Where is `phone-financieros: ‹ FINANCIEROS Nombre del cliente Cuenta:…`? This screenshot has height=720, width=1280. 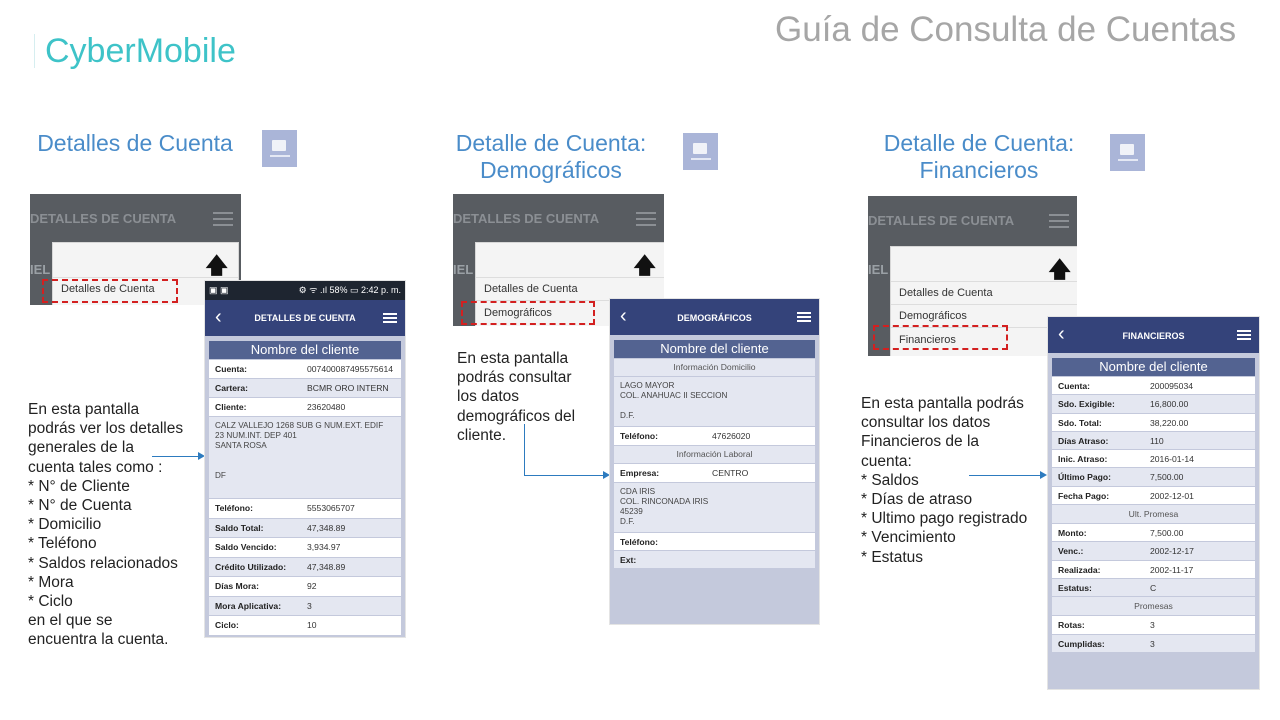
phone-financieros: ‹ FINANCIEROS Nombre del cliente Cuenta:… is located at coordinates (1153, 503).